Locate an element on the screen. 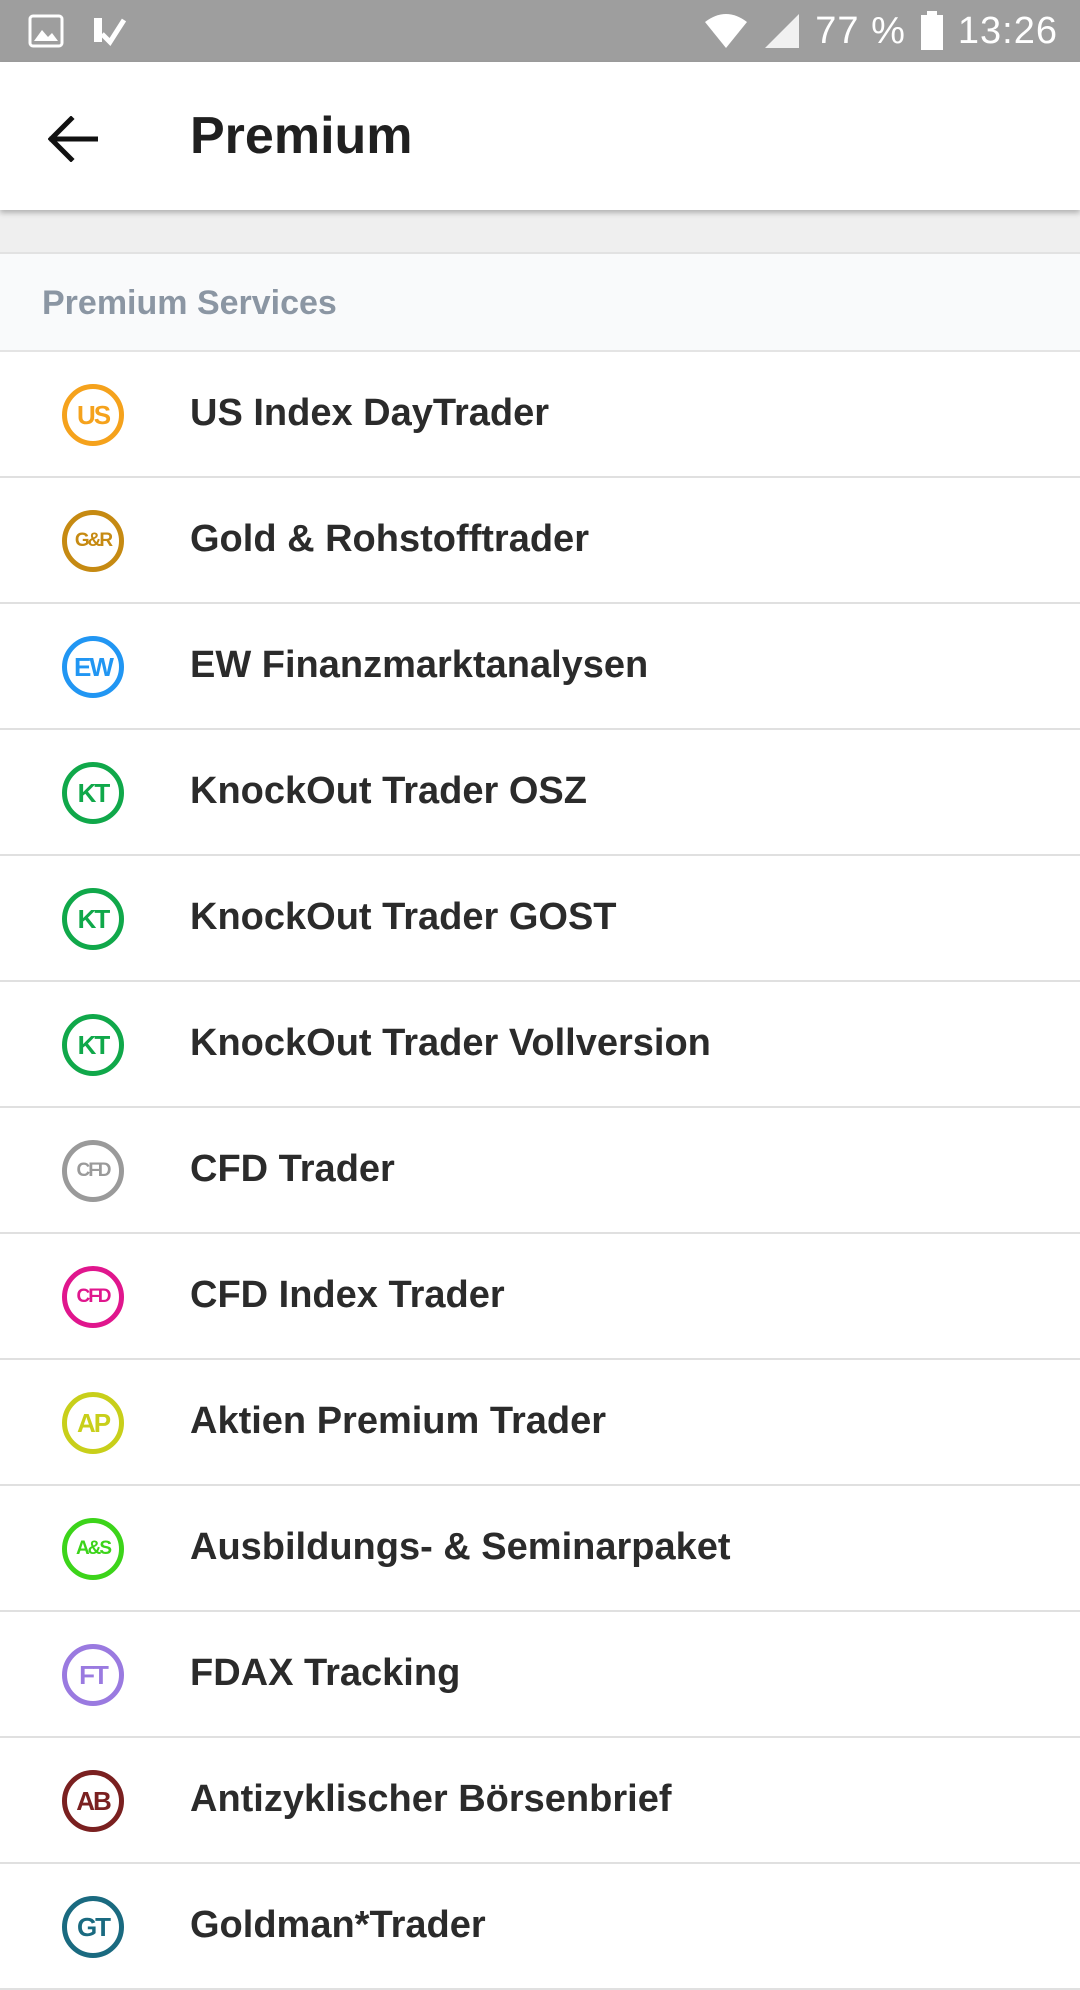  list-item: EW EW Finanzmarktanalysen is located at coordinates (540, 667).